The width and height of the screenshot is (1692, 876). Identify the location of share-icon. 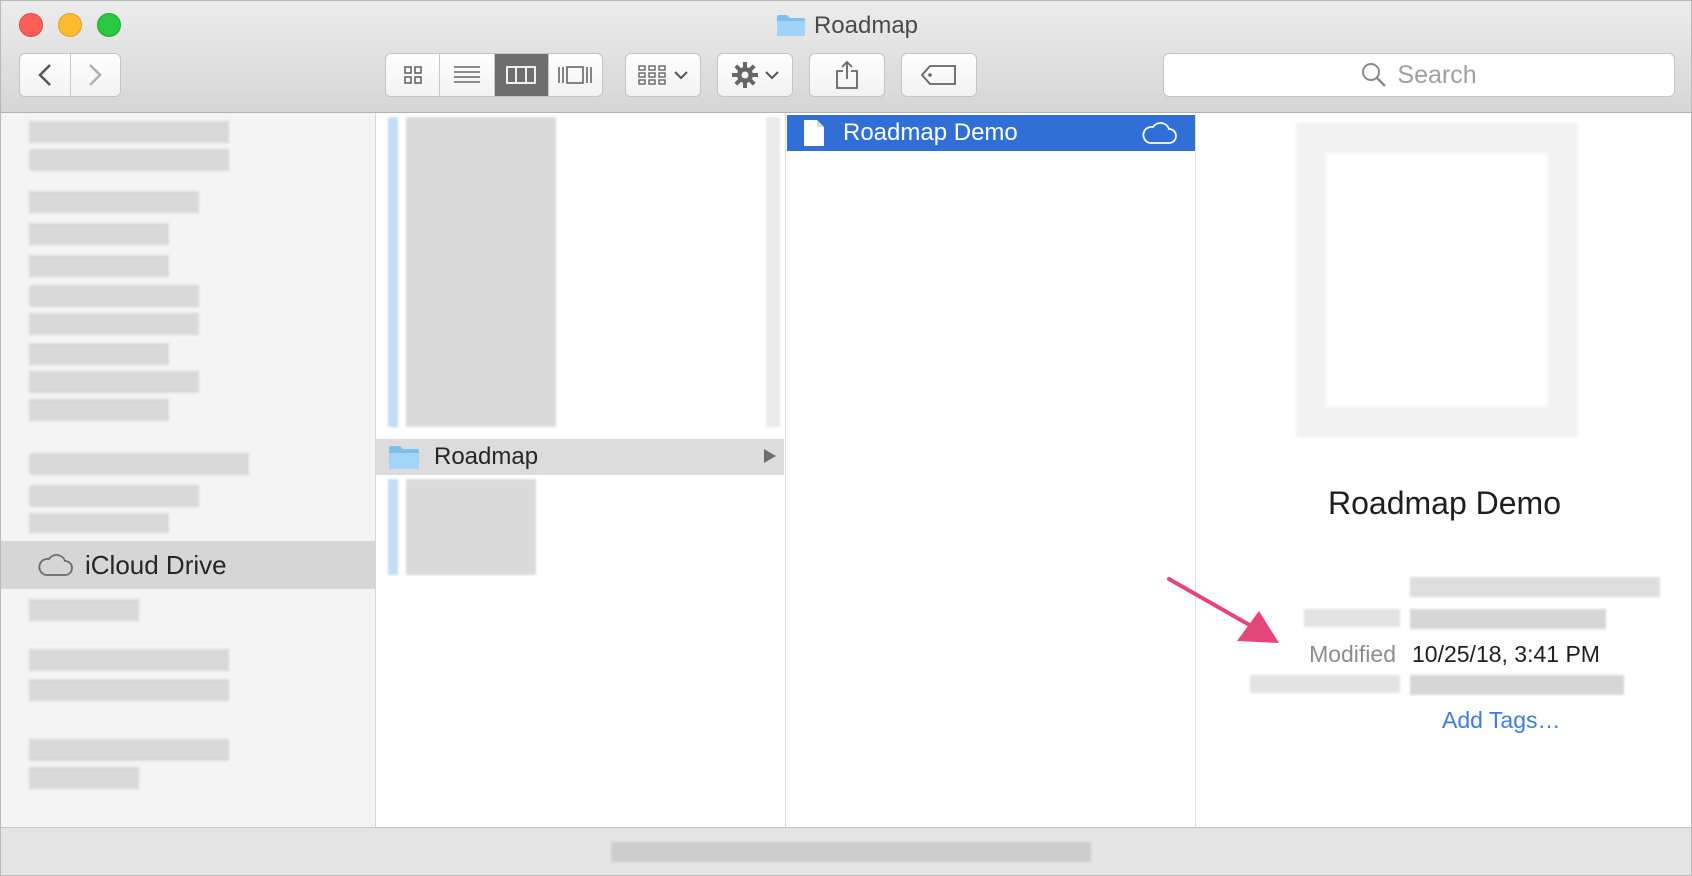
(847, 74).